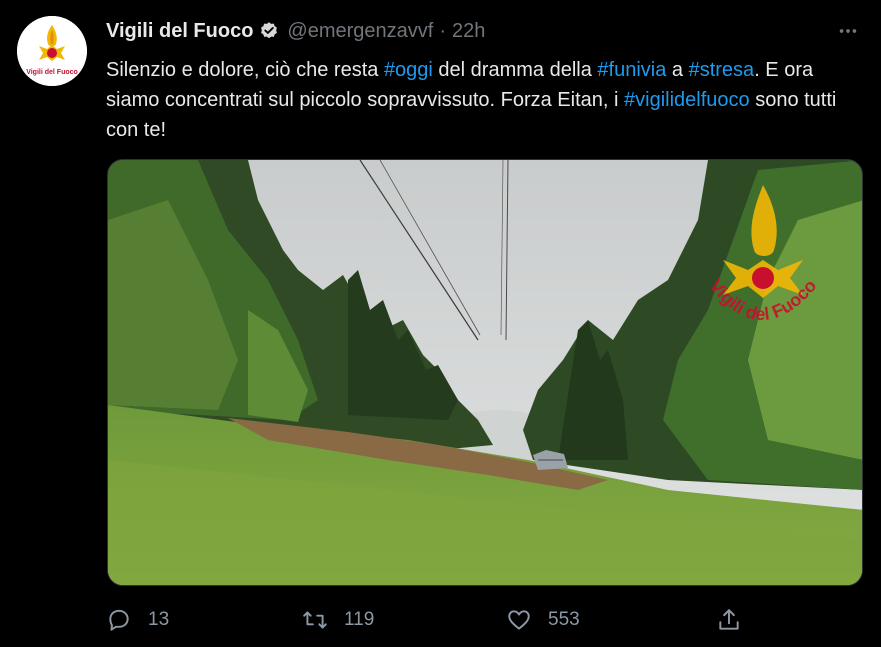  Describe the element at coordinates (564, 619) in the screenshot. I see `like-count: 553` at that location.